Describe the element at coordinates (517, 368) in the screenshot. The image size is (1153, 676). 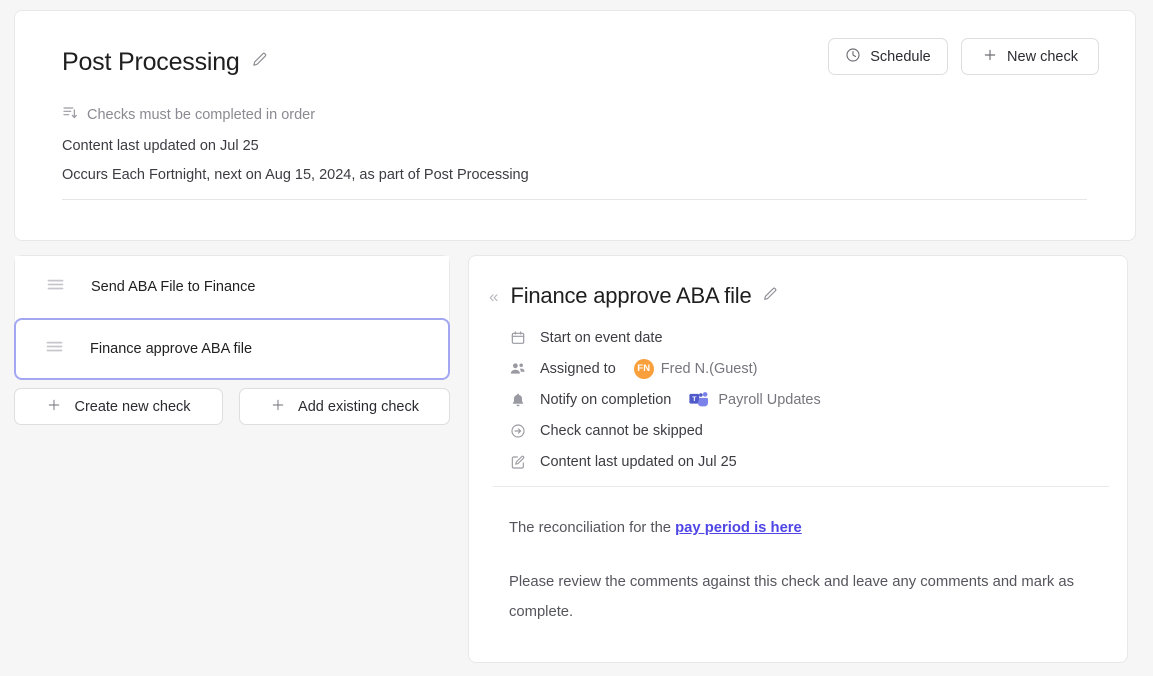
I see `people-icon` at that location.